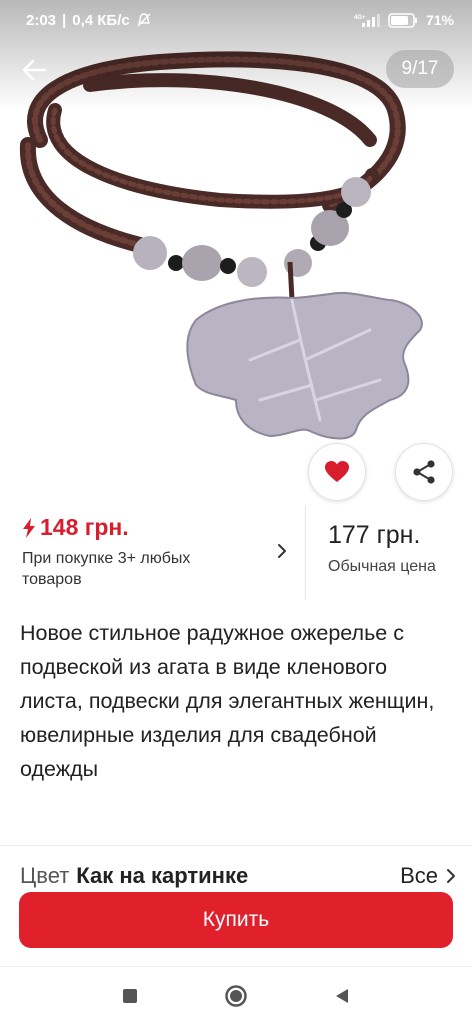 This screenshot has width=472, height=1024. Describe the element at coordinates (101, 20) in the screenshot. I see `status-speed: 0,4 КБ/с` at that location.